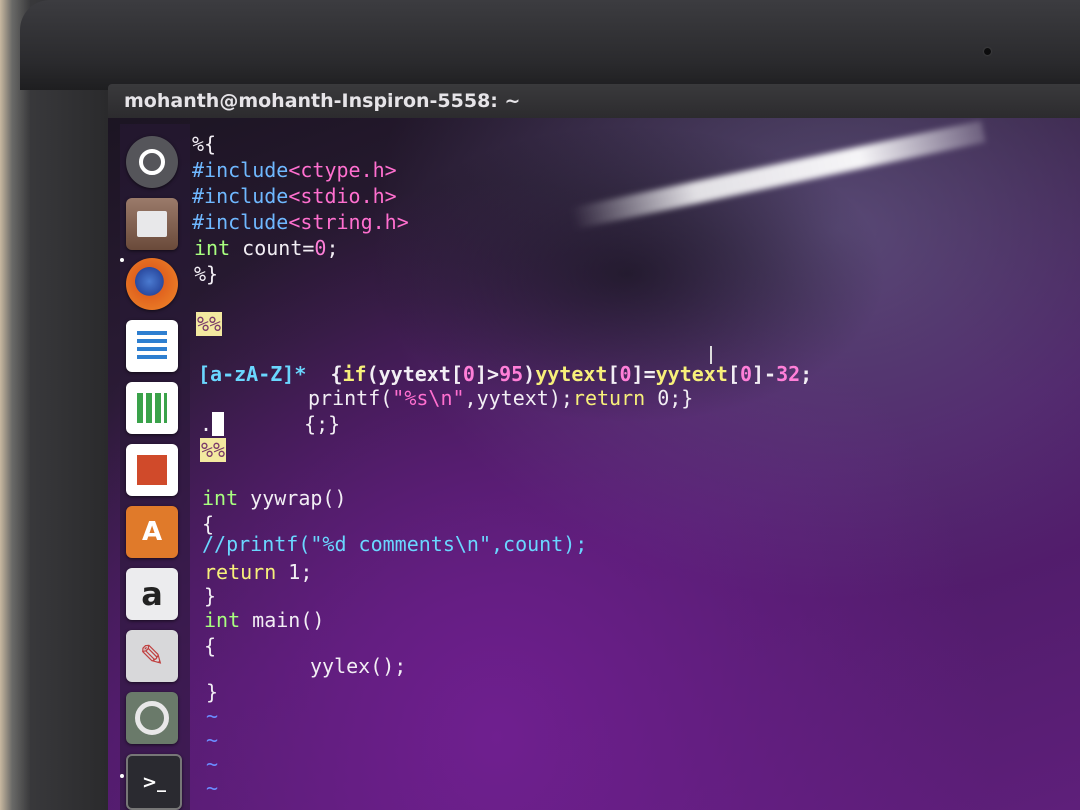 Image resolution: width=1080 pixels, height=810 pixels. What do you see at coordinates (643, 374) in the screenshot?
I see `code-token: ]=` at bounding box center [643, 374].